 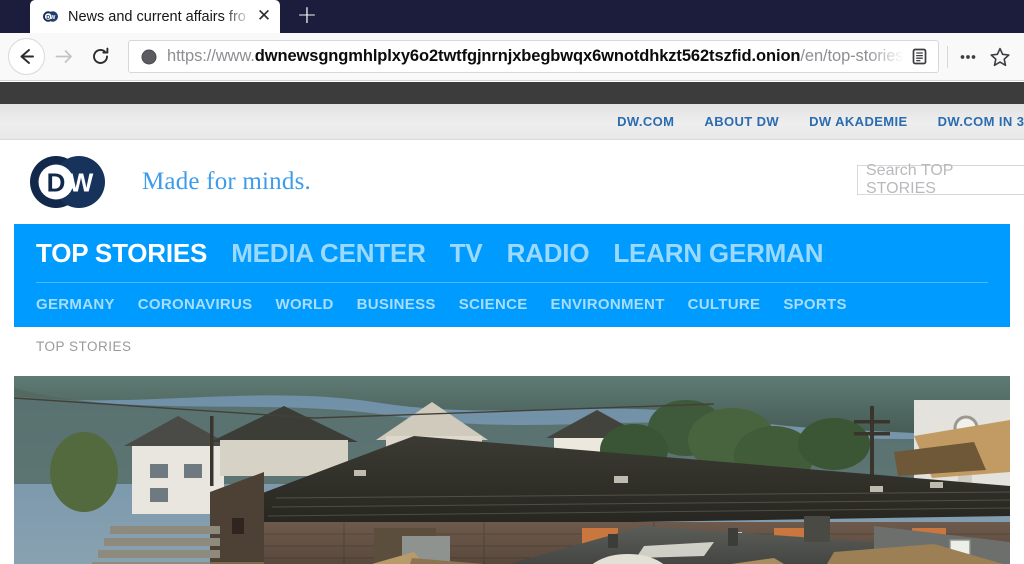 I want to click on nav-item-media-center: MEDIA CENTER, so click(x=328, y=253).